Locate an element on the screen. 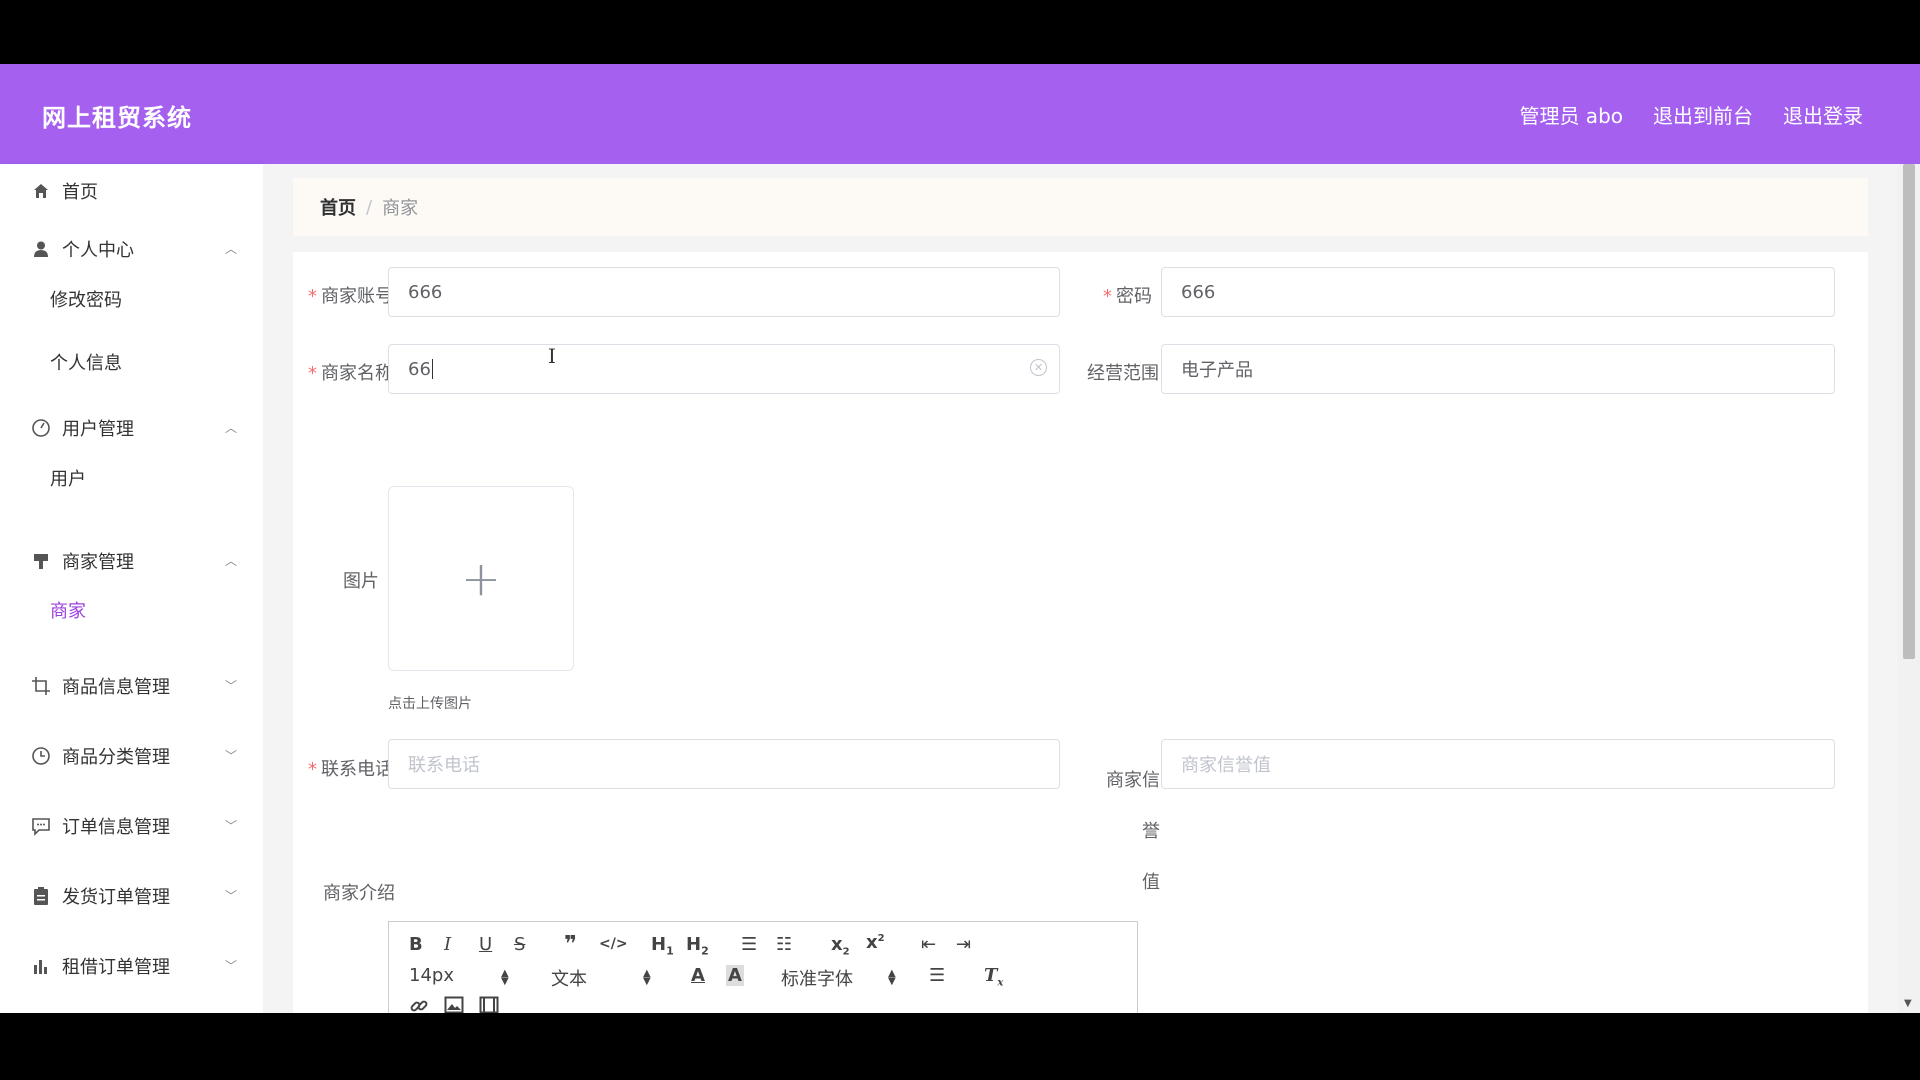  strikethrough-icon: S is located at coordinates (519, 944).